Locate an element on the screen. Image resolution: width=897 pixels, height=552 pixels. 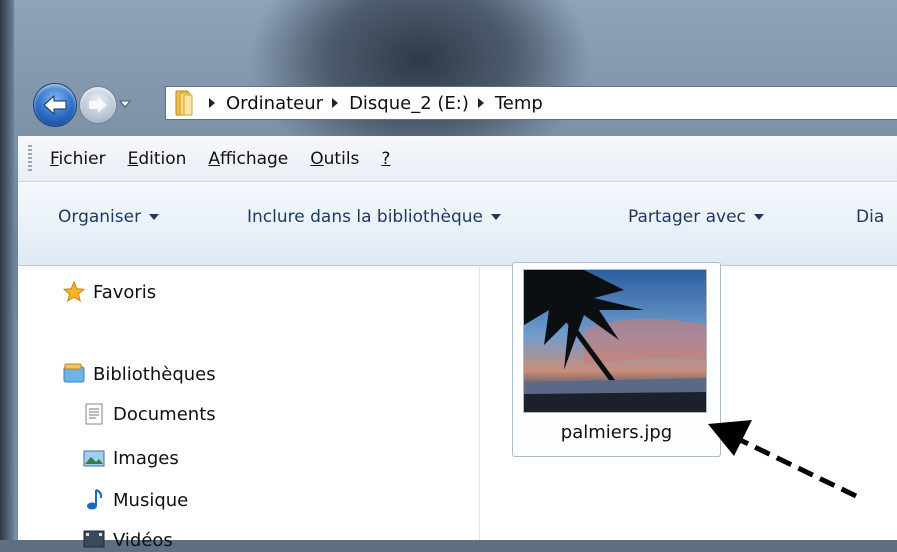
organiser-button: Organiser is located at coordinates (109, 217).